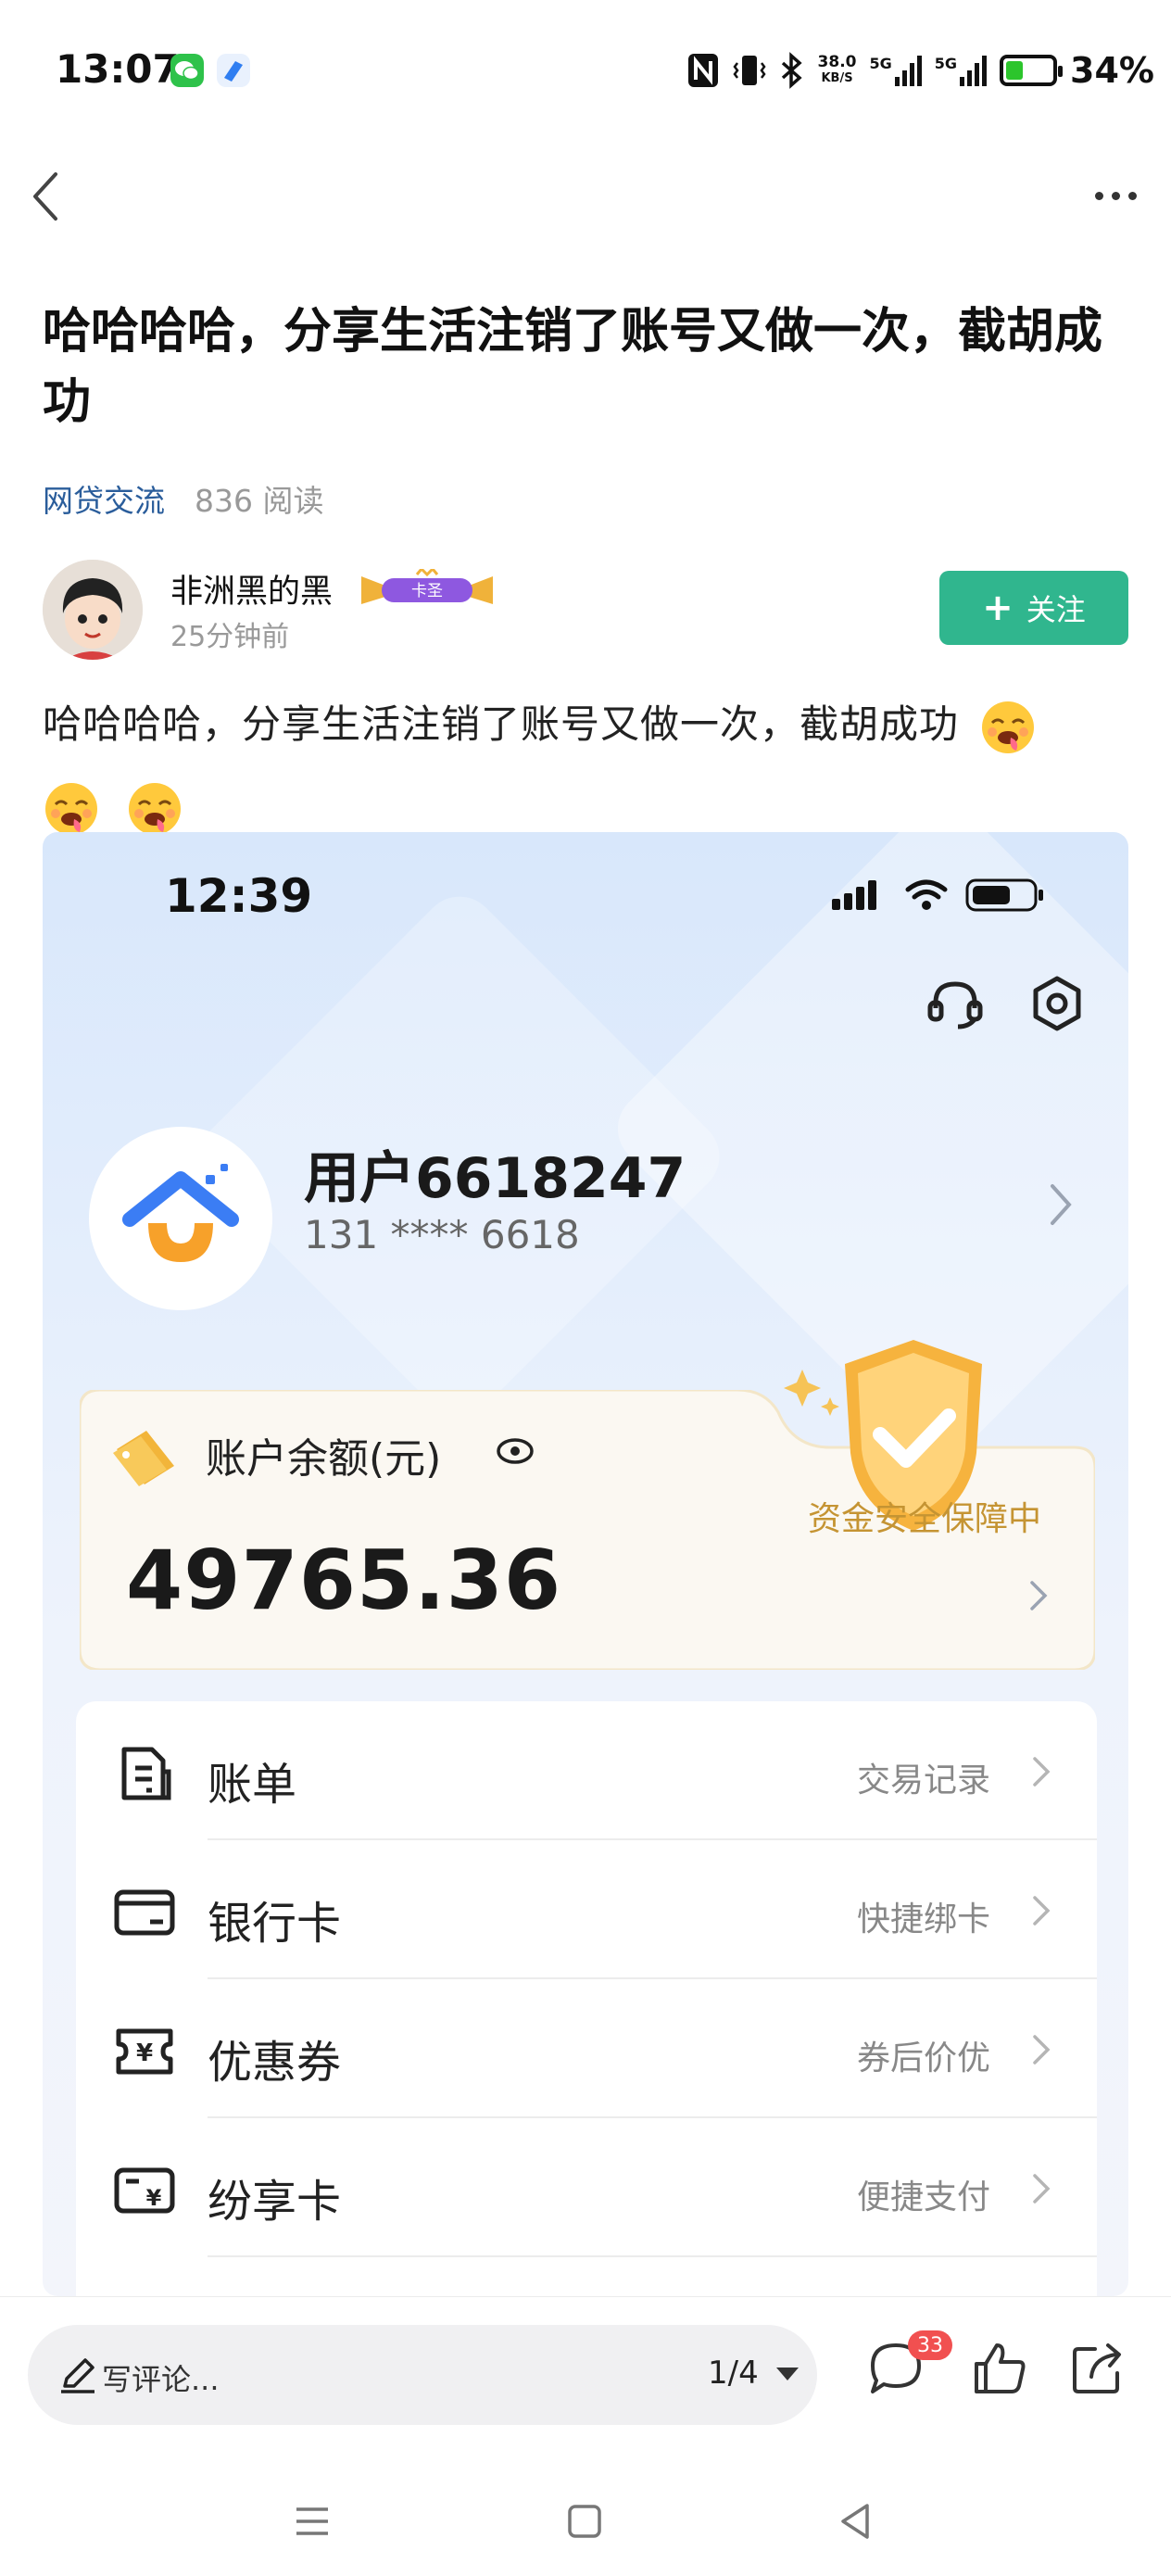 The image size is (1171, 2576). Describe the element at coordinates (927, 894) in the screenshot. I see `wifi-icon` at that location.